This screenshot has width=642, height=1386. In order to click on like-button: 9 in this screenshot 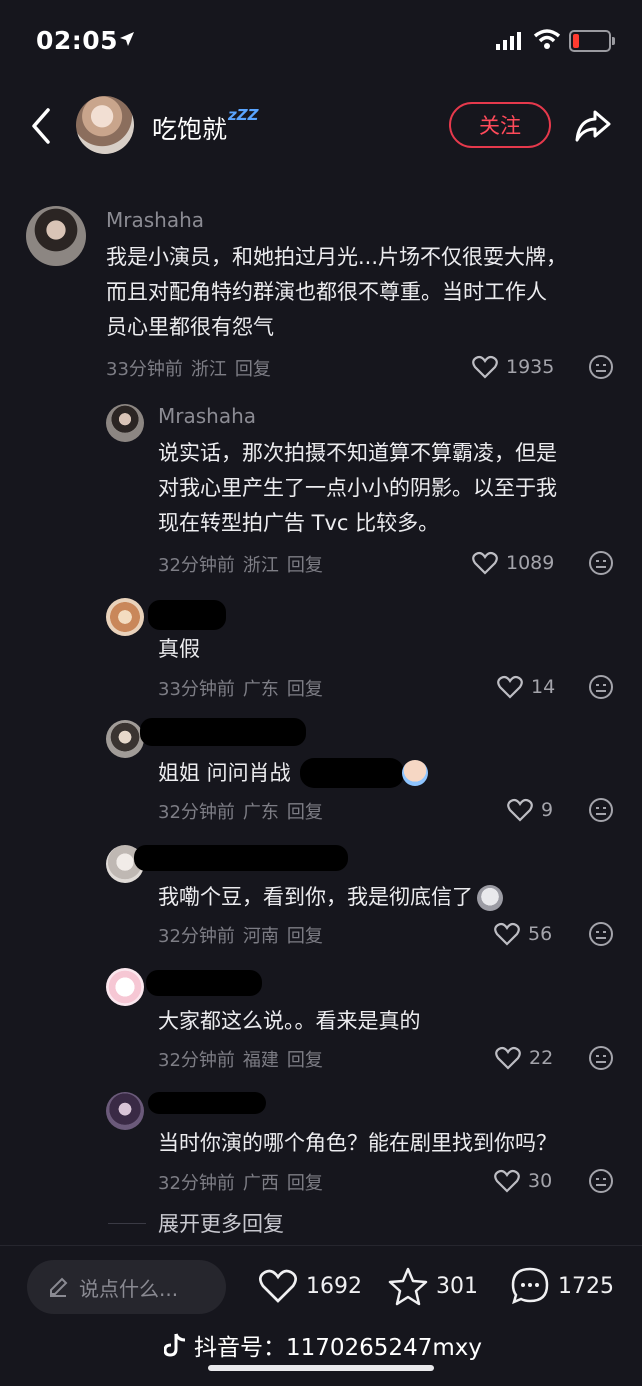, I will do `click(530, 810)`.